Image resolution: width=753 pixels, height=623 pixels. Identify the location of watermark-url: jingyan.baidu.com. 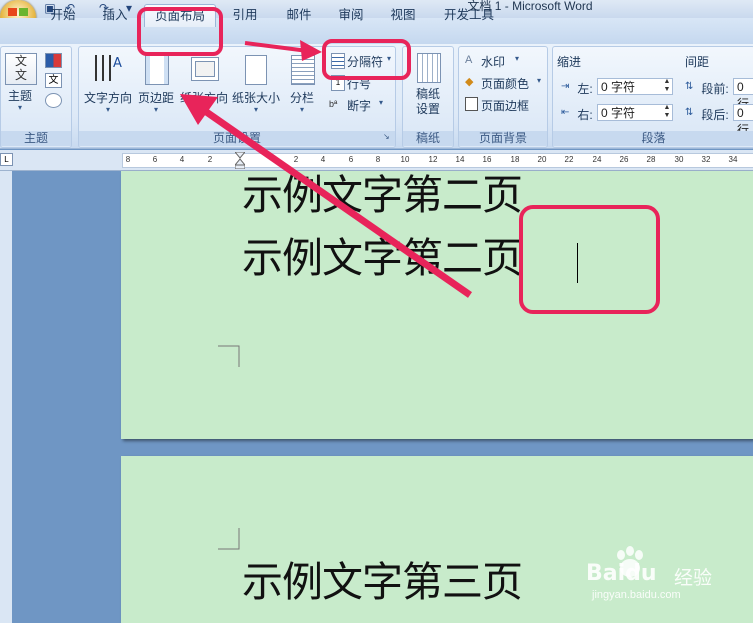
(636, 595).